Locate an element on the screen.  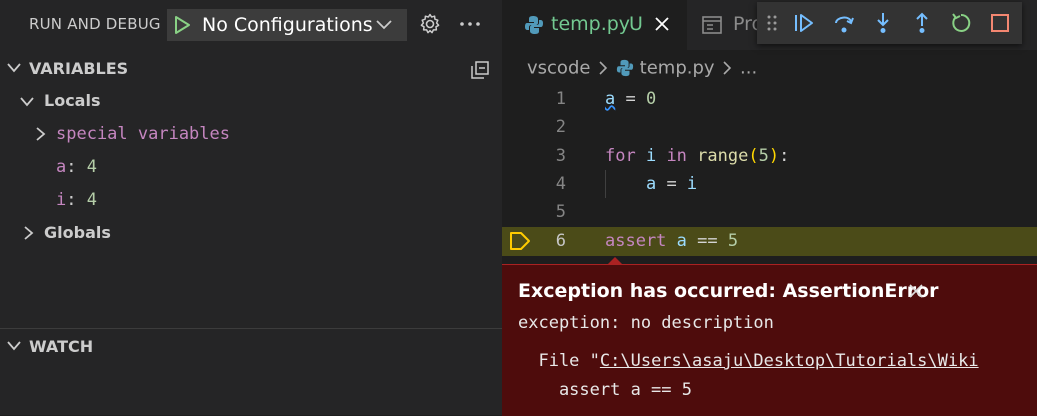
debug-header: RUN AND DEBUG No Configurations is located at coordinates (251, 25).